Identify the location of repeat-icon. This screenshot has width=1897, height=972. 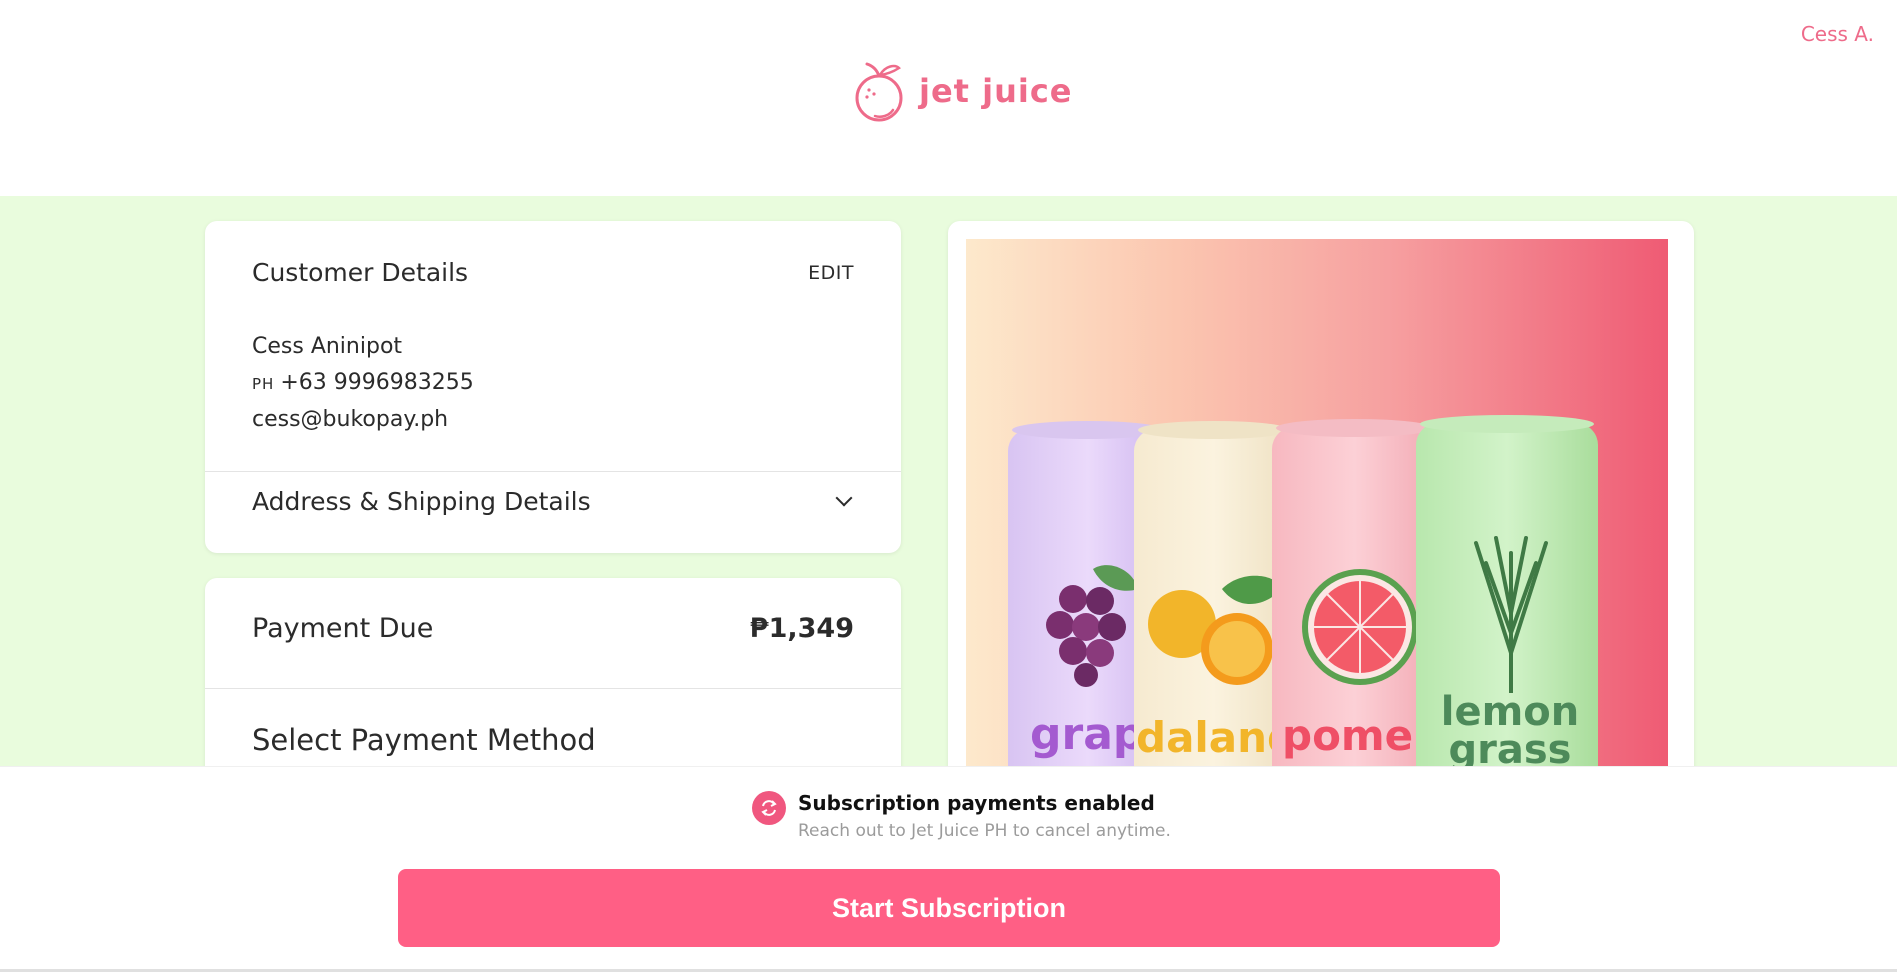
(769, 808).